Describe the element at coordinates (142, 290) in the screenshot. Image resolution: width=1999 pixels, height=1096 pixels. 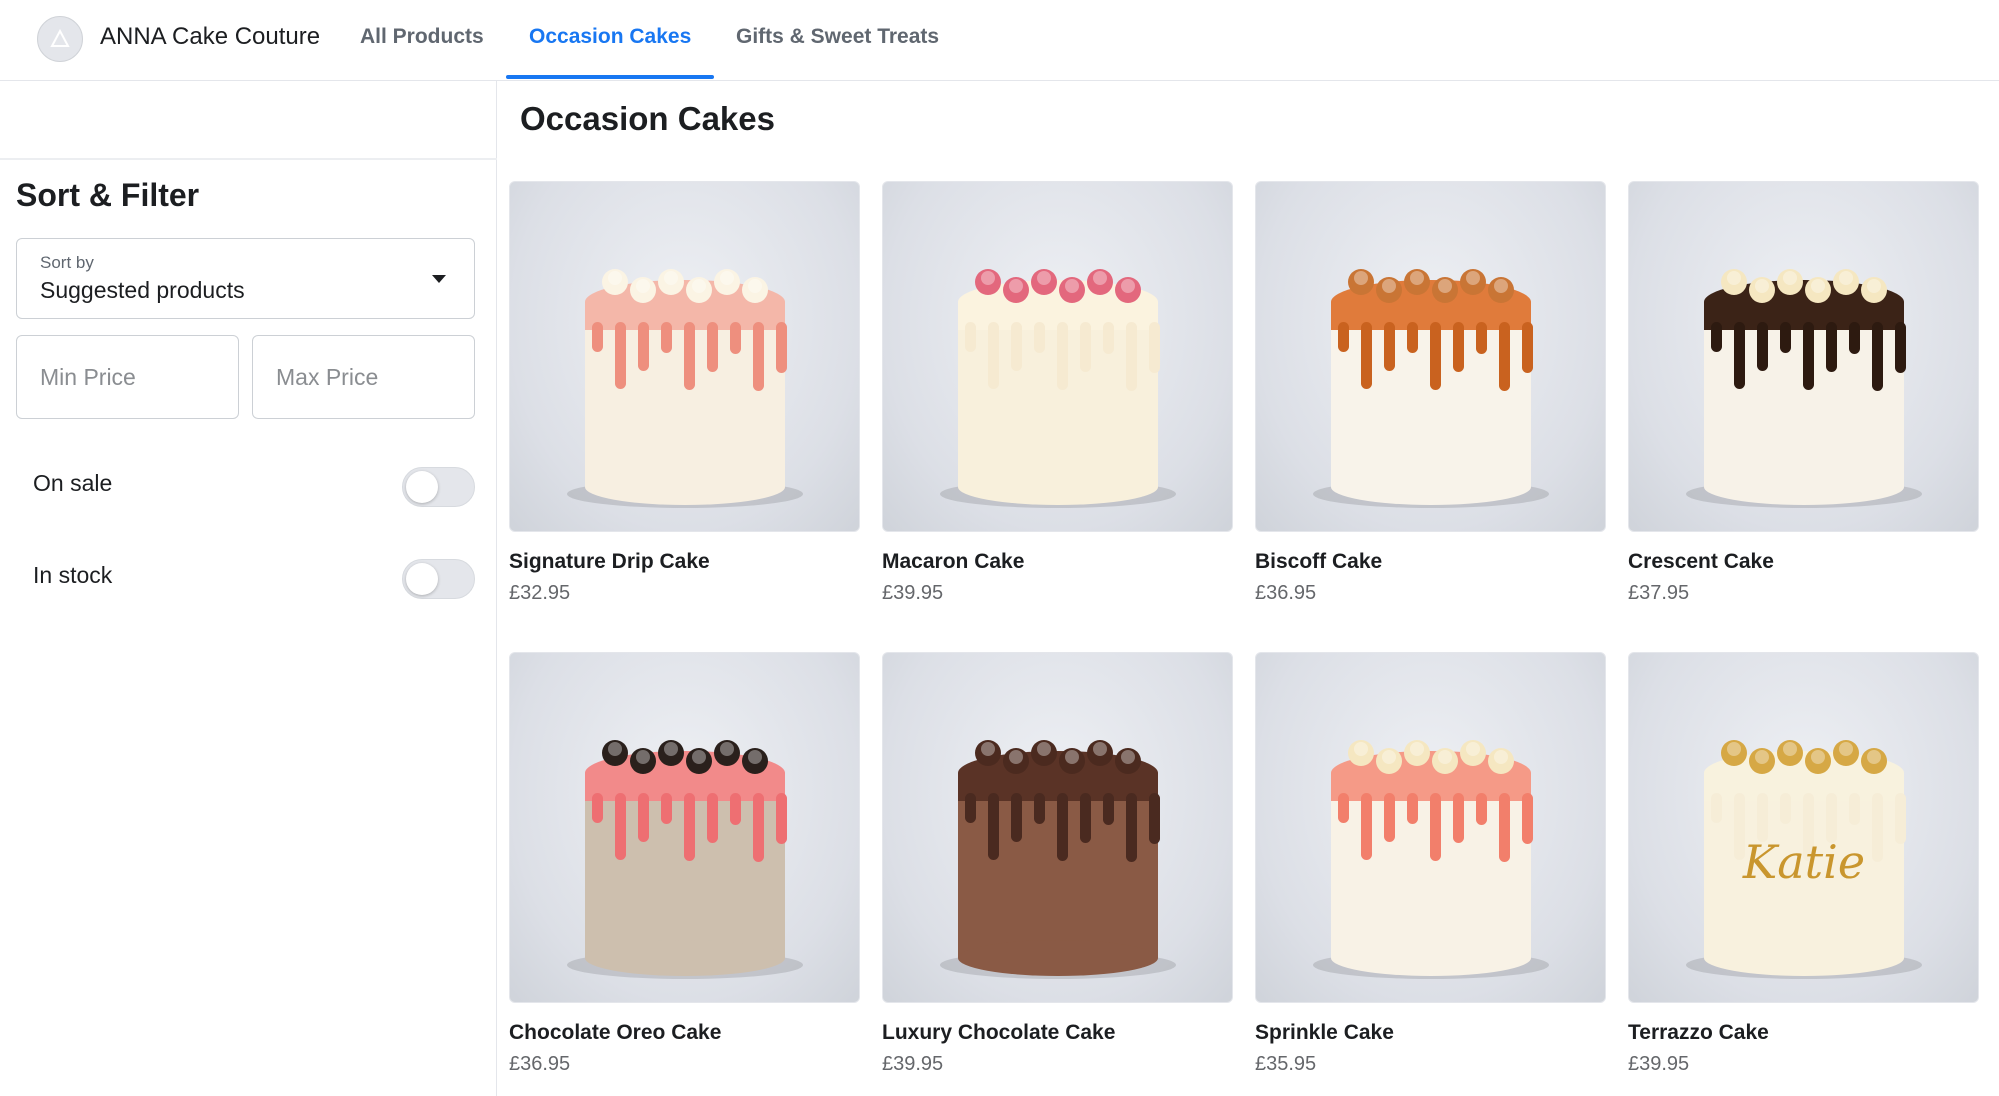
I see `sort-value: Suggested products` at that location.